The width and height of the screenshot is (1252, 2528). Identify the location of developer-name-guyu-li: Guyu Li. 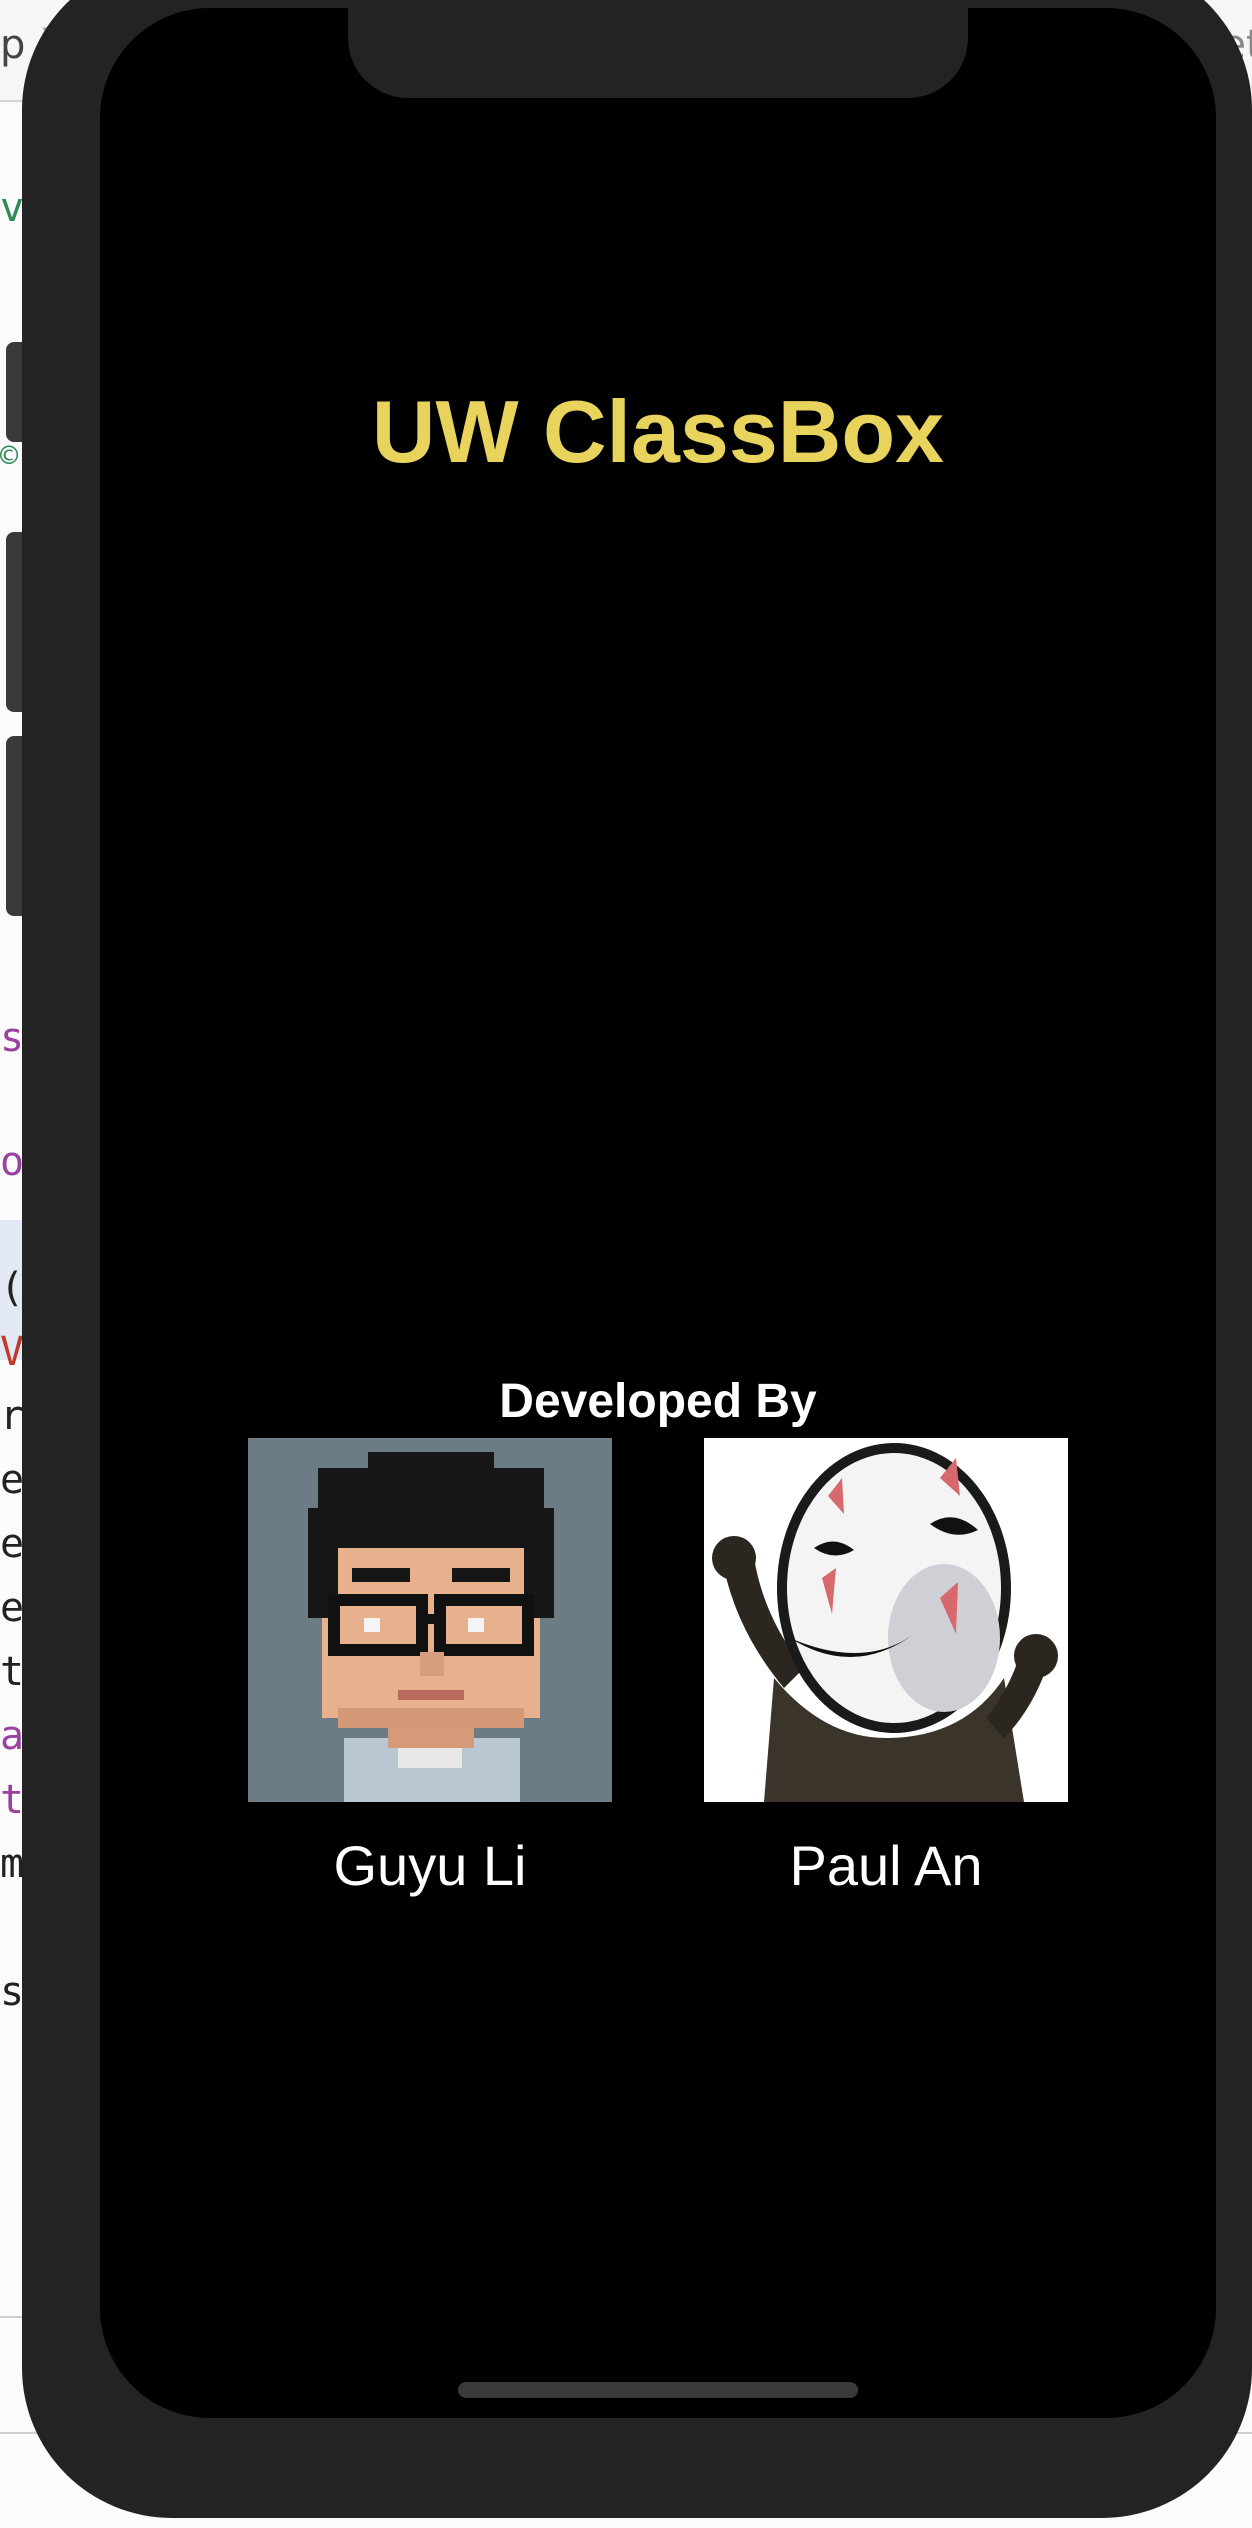
(430, 1865).